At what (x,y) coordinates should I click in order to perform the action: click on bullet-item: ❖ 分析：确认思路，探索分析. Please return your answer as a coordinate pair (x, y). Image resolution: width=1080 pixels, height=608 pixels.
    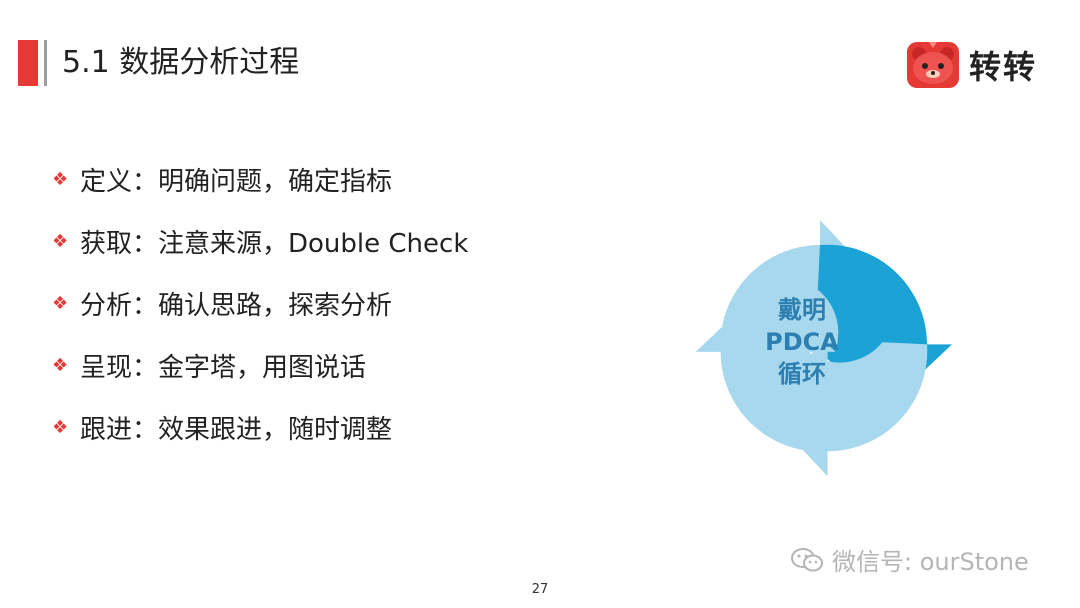
    Looking at the image, I should click on (260, 303).